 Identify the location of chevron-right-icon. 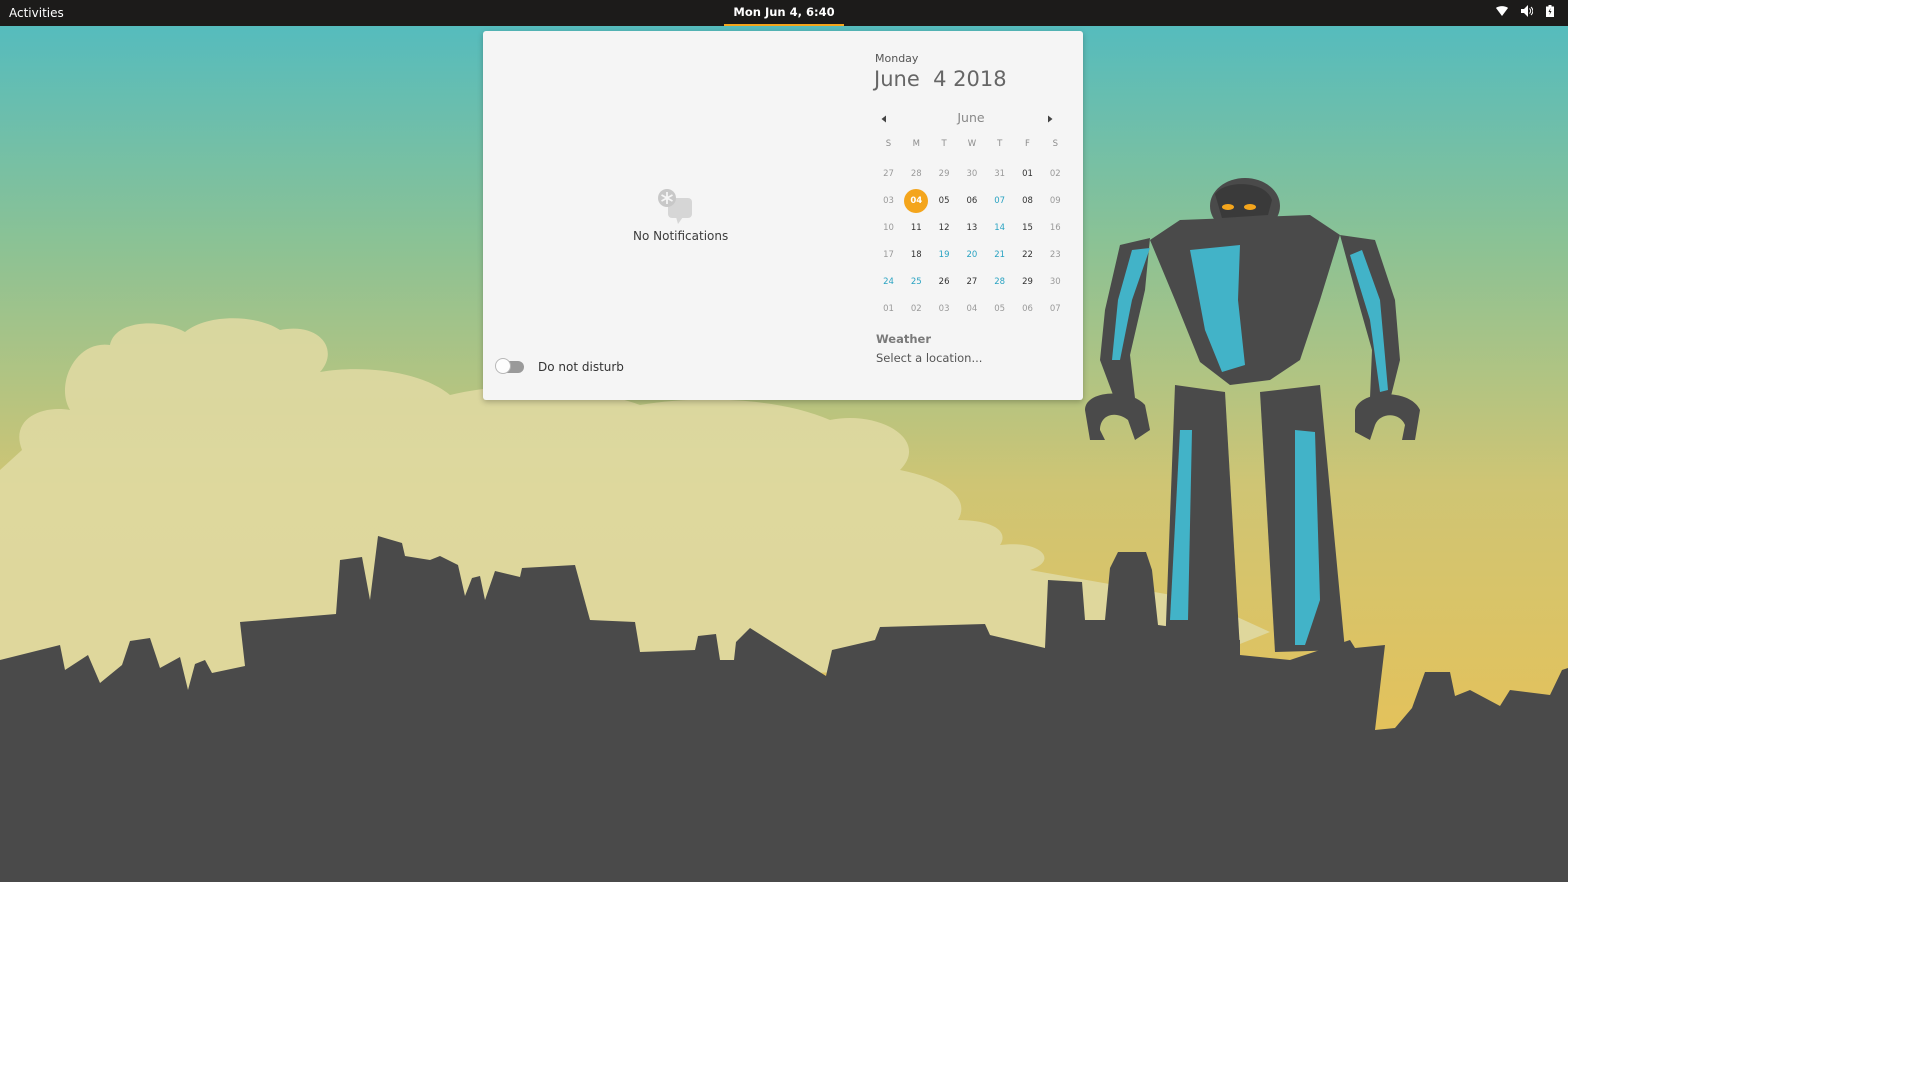
(1050, 119).